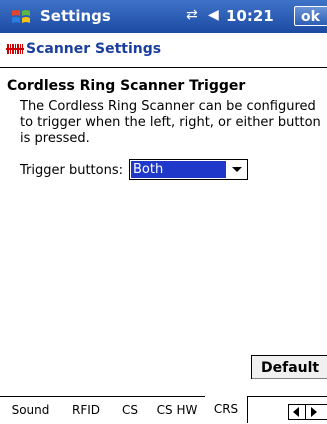  Describe the element at coordinates (126, 86) in the screenshot. I see `section-title: Cordless Ring Scanner Trigger` at that location.